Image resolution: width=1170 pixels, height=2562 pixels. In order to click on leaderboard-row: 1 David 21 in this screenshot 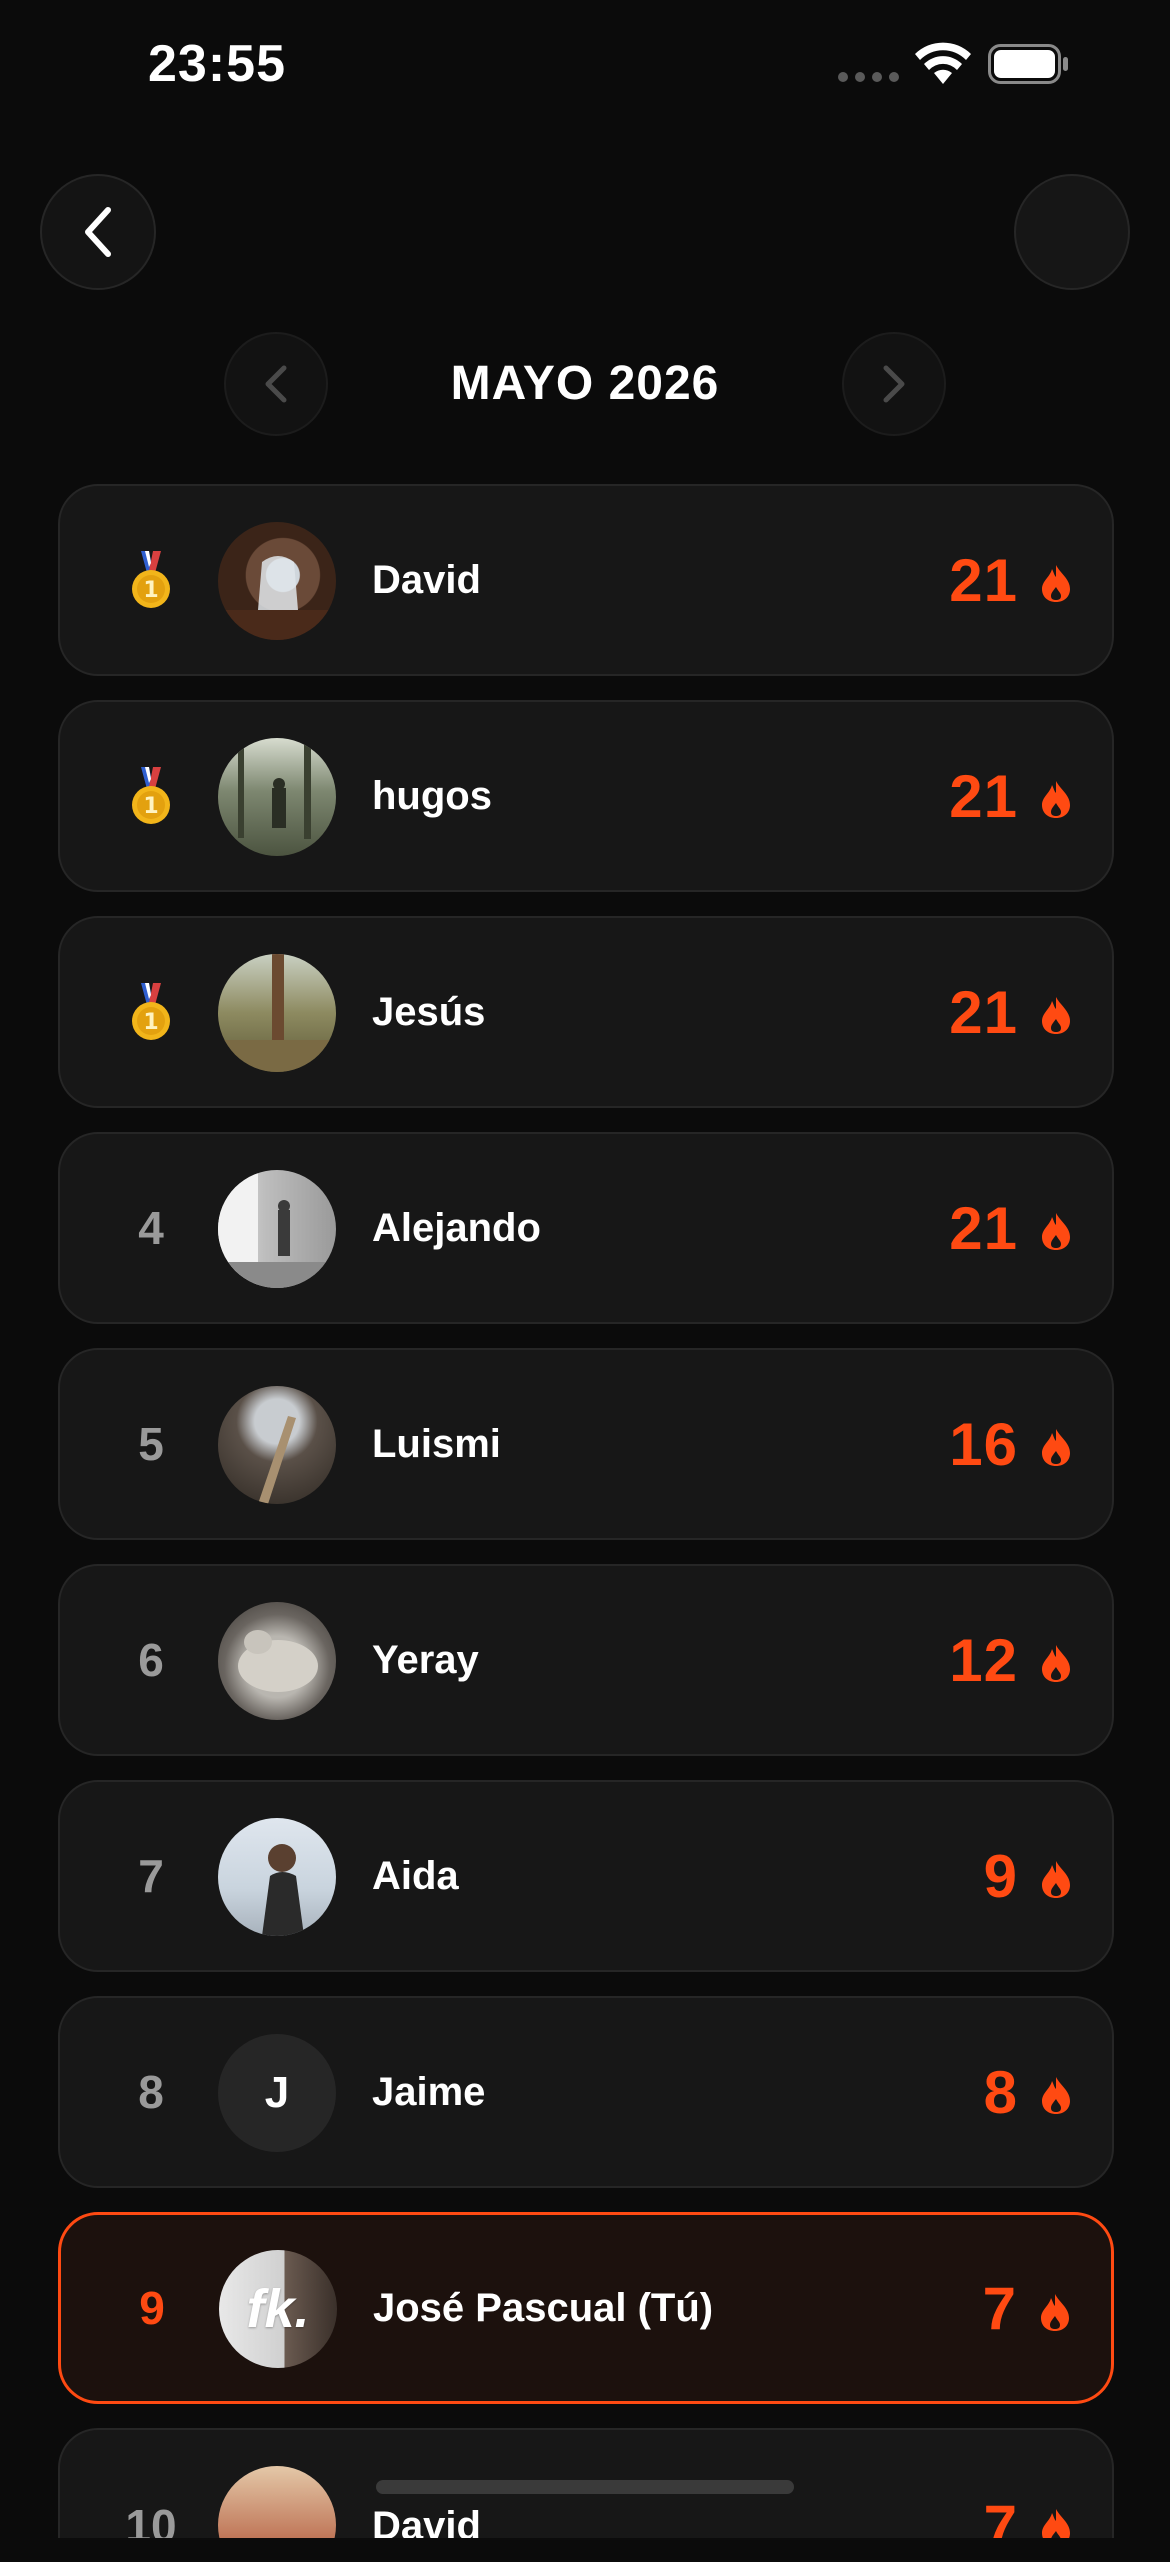, I will do `click(586, 580)`.